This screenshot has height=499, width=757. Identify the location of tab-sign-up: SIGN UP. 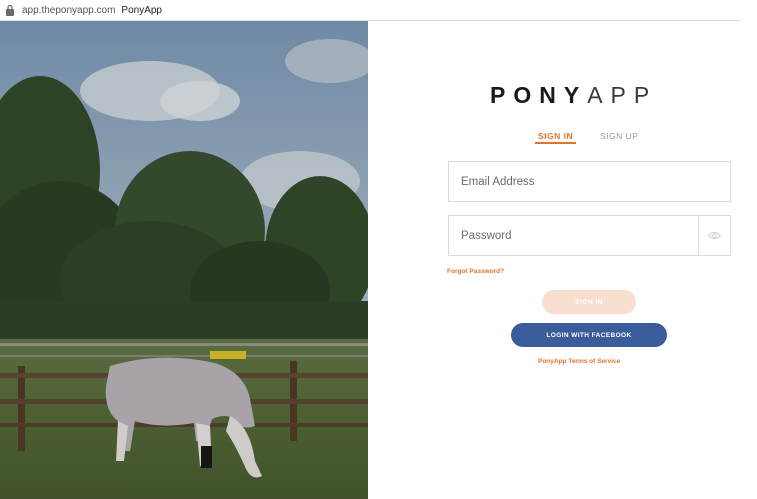
(619, 136).